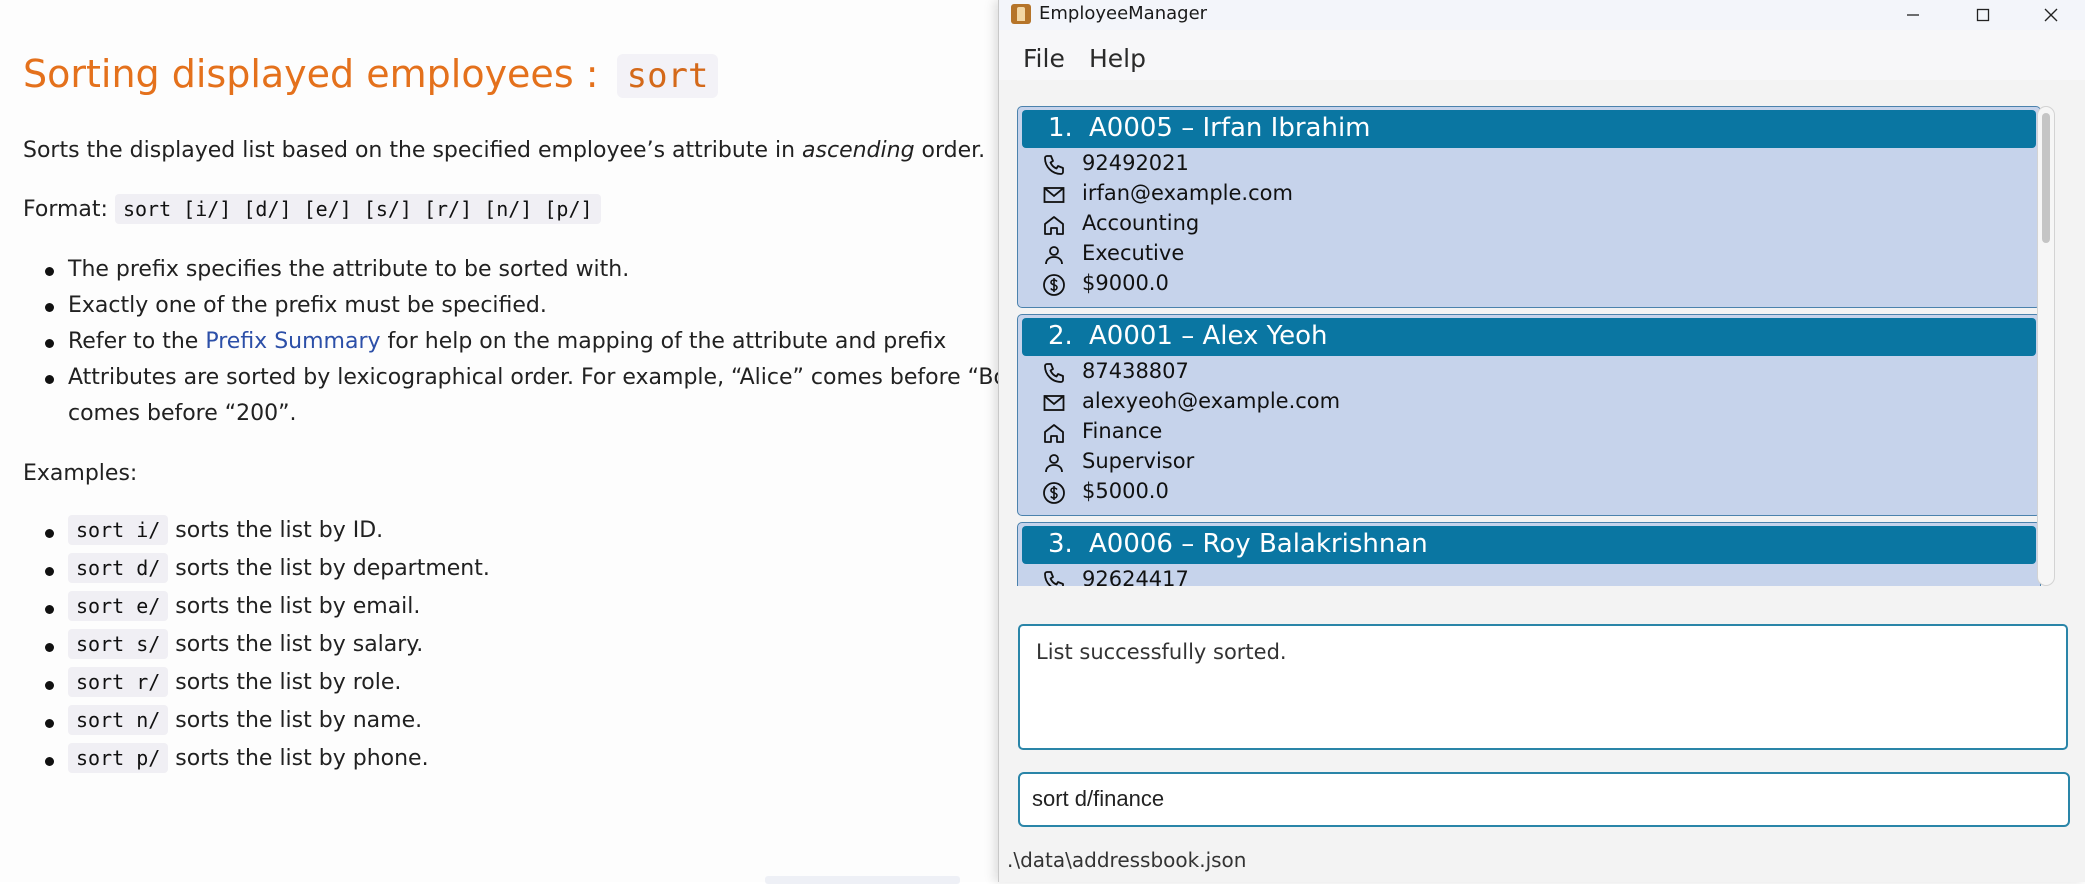 The width and height of the screenshot is (2085, 884). I want to click on page-title: Sorting displayed employees : sort, so click(371, 75).